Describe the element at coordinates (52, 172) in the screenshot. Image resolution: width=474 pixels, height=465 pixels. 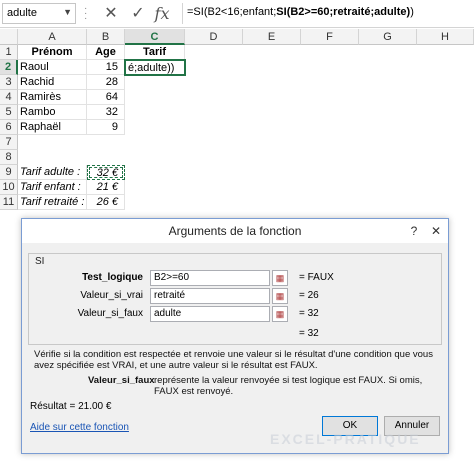
I see `tarif-label: Tarif adulte :` at that location.